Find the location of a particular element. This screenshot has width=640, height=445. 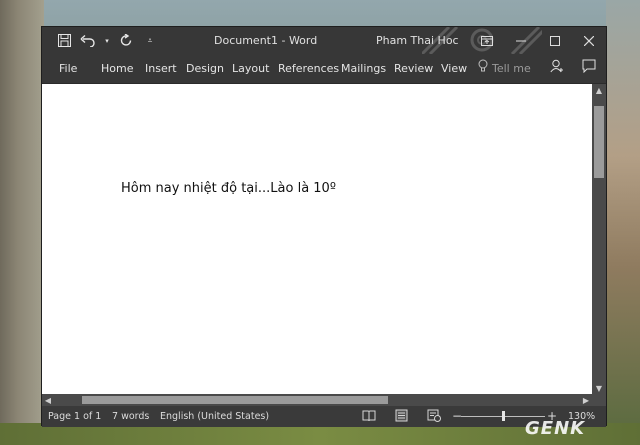

tab-design: Design is located at coordinates (205, 68).